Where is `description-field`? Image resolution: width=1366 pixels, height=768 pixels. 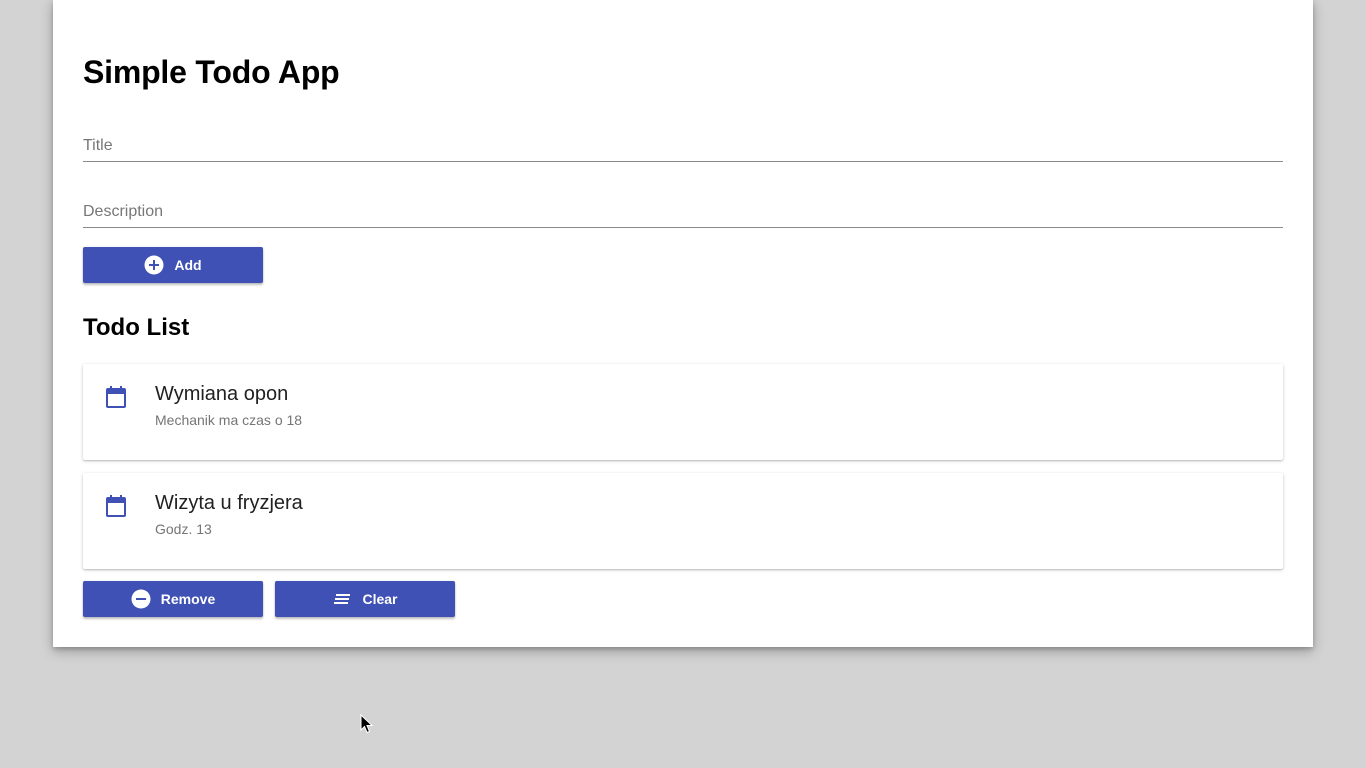
description-field is located at coordinates (683, 212).